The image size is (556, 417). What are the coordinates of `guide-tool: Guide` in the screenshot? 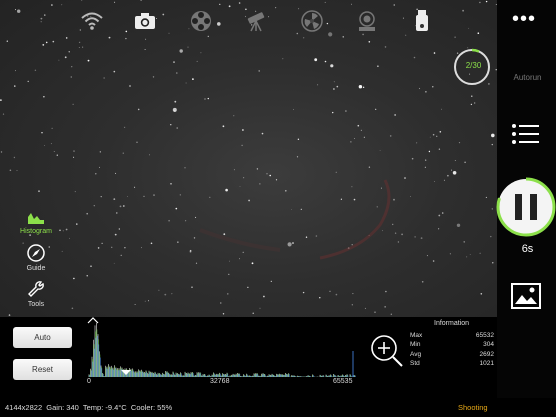 It's located at (36, 258).